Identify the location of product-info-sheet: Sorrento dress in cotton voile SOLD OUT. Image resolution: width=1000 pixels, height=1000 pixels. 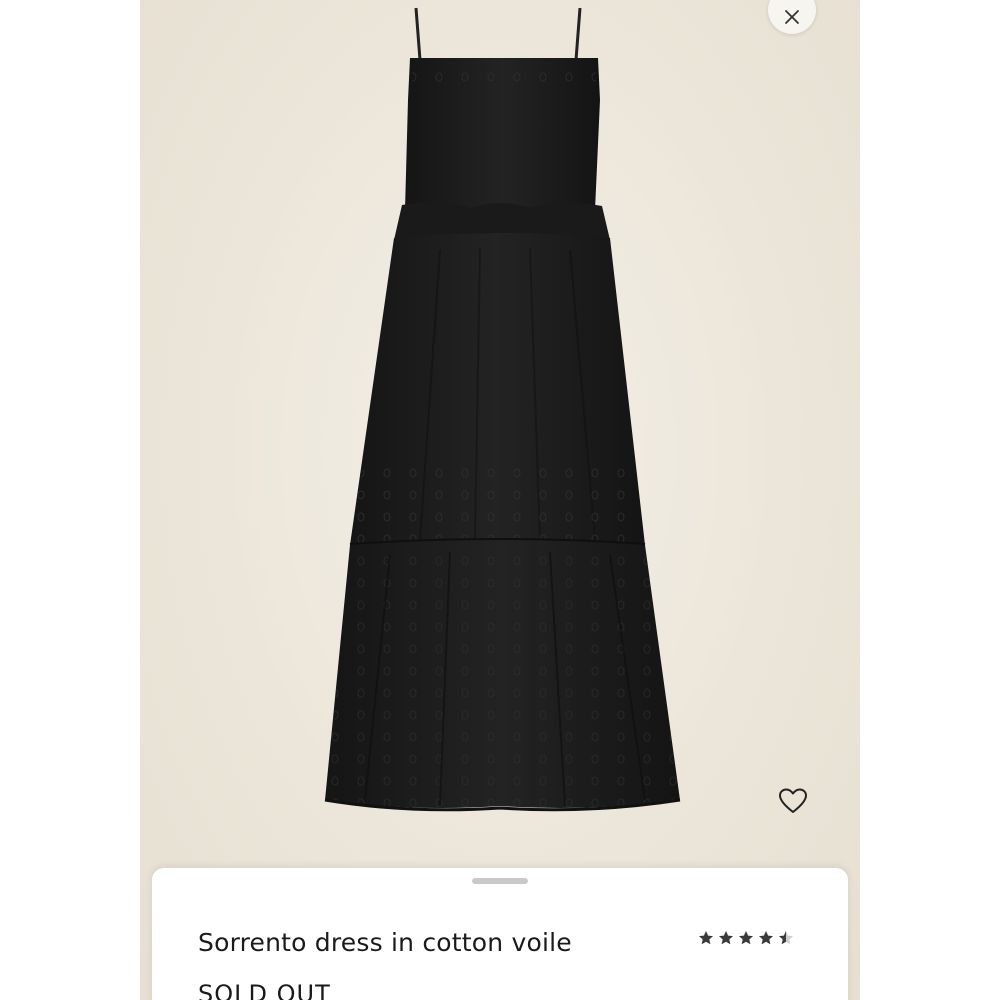
(500, 934).